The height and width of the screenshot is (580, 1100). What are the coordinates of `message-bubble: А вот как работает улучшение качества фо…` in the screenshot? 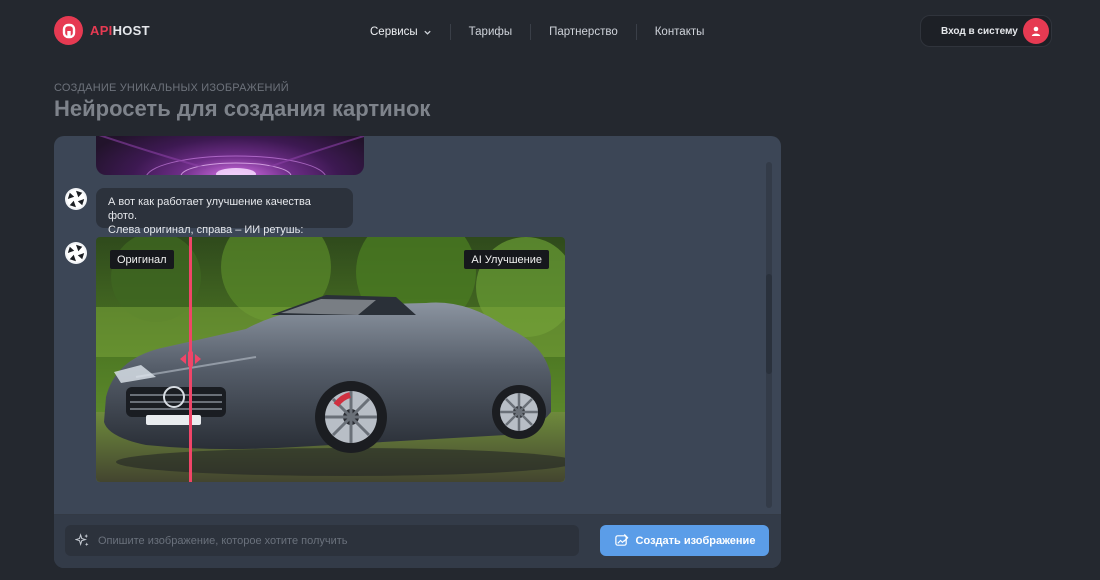 It's located at (224, 212).